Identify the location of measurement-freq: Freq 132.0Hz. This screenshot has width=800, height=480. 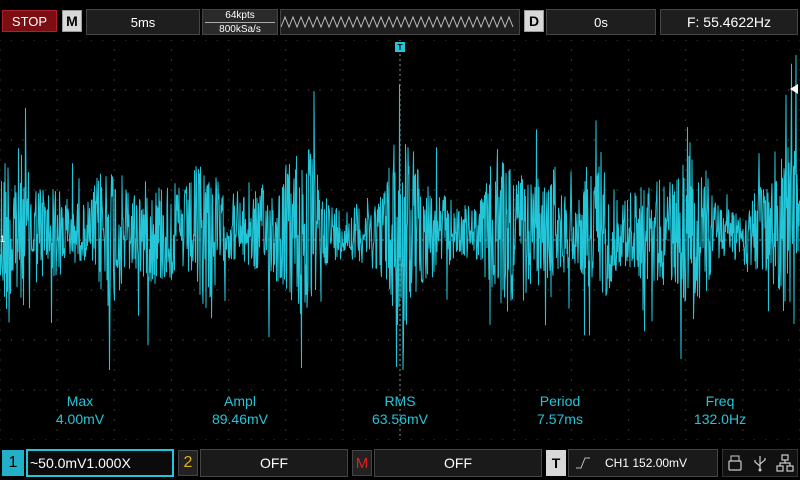
(720, 410).